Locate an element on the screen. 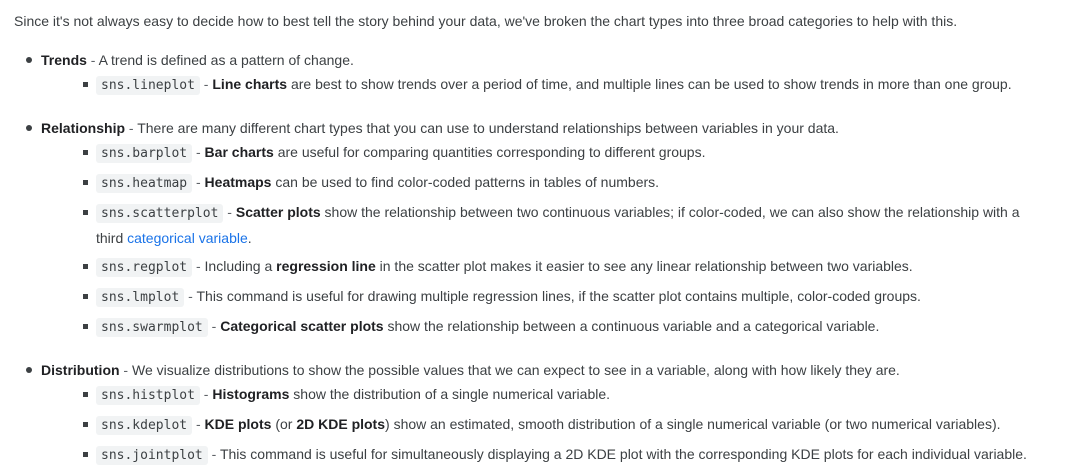 The height and width of the screenshot is (468, 1084). code-snippet: sns.kdeplot is located at coordinates (144, 425).